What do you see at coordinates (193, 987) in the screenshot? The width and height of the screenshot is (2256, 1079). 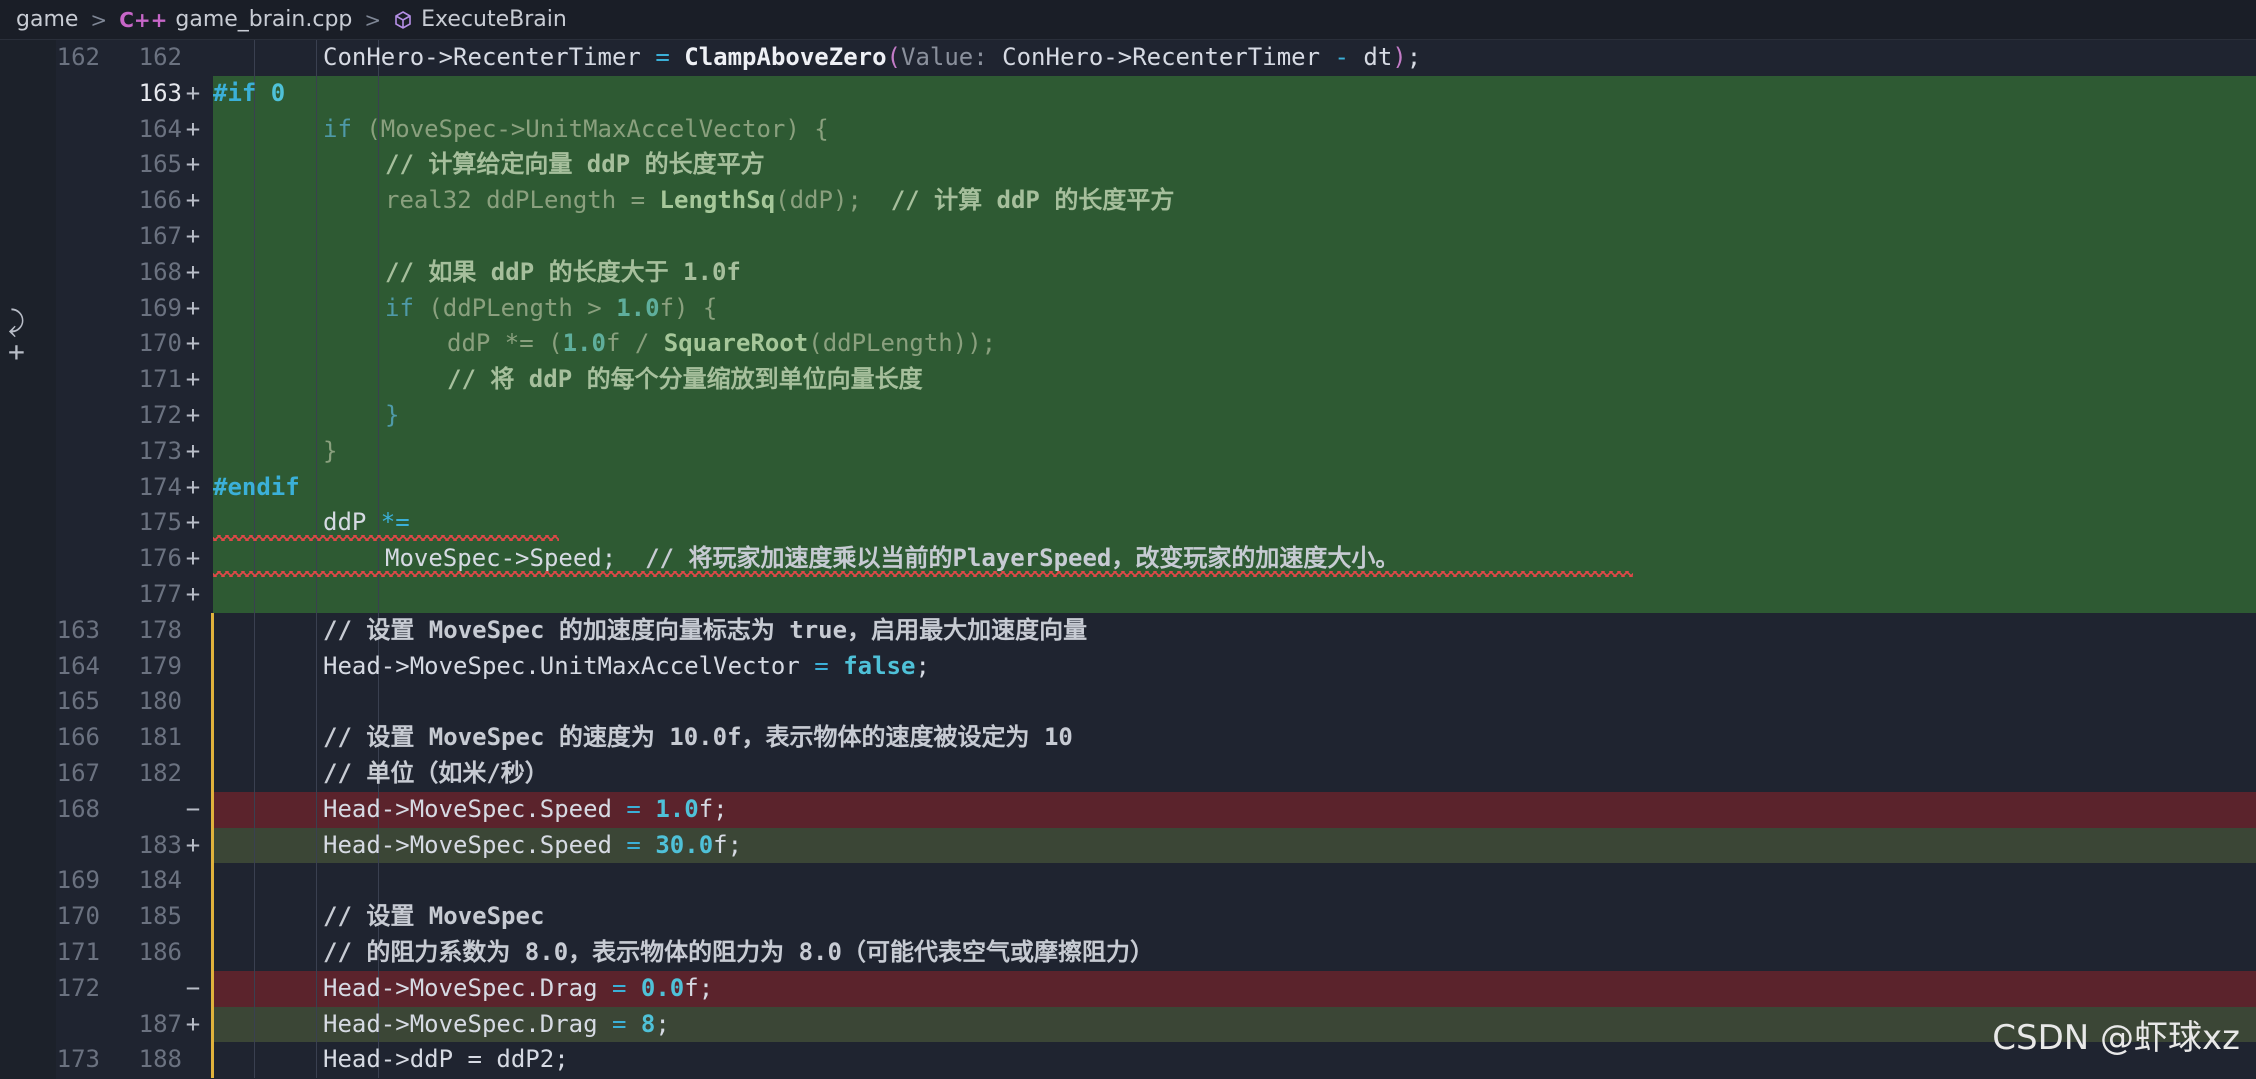 I see `removed-marker: −` at bounding box center [193, 987].